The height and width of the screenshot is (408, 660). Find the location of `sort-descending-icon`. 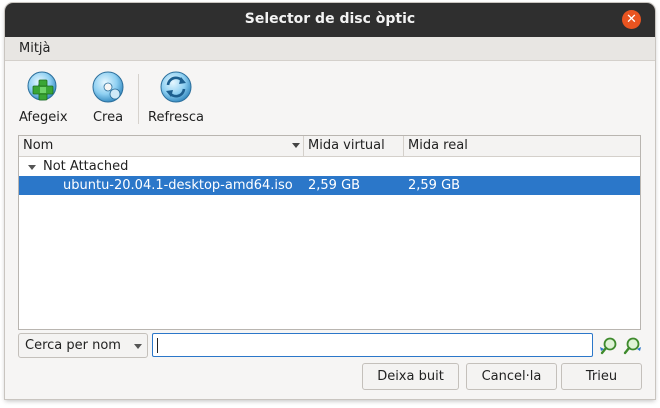

sort-descending-icon is located at coordinates (296, 145).